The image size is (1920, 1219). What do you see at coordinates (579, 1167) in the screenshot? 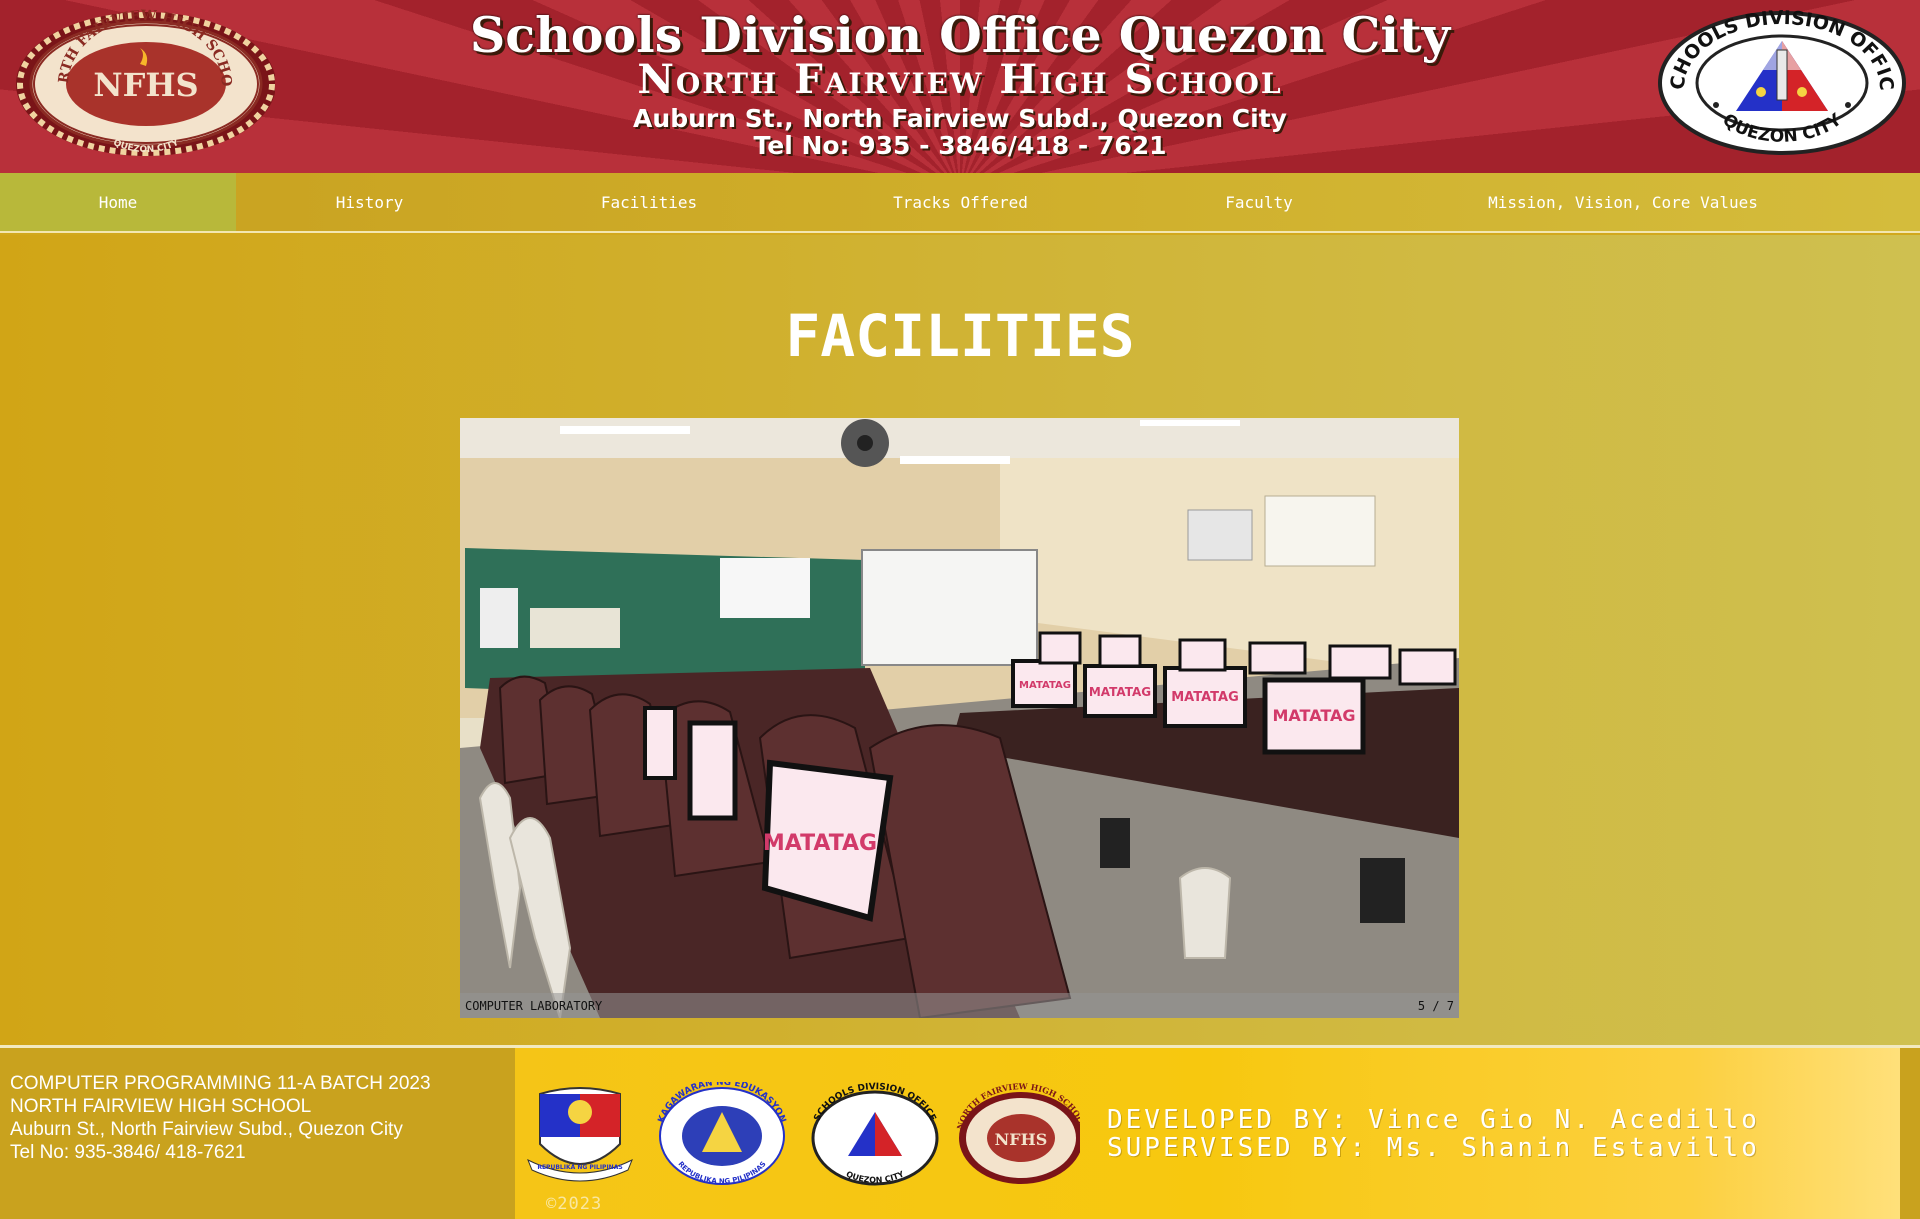
I see `svg-text: REPUBLIKA NG PILIPINAS` at bounding box center [579, 1167].